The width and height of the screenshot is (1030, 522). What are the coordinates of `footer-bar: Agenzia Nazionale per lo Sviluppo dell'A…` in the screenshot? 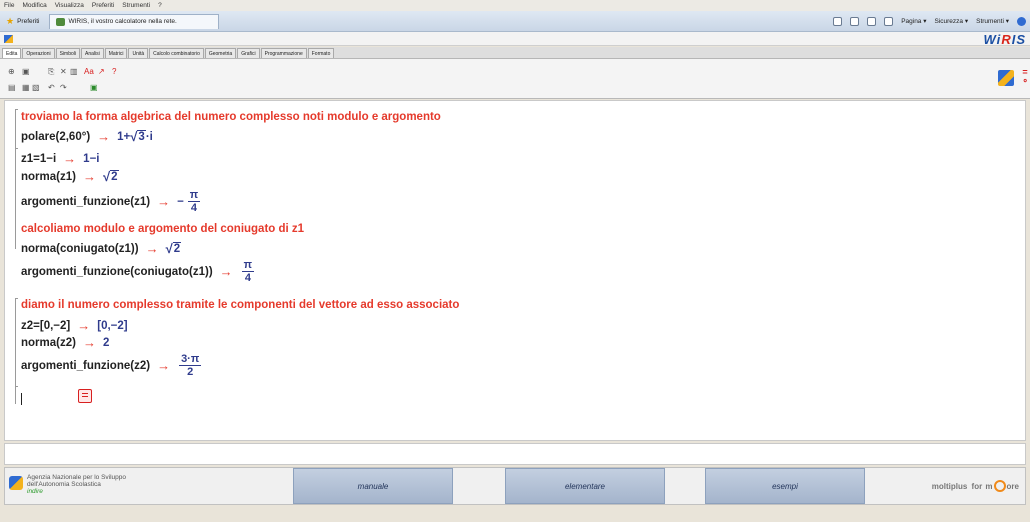 It's located at (515, 486).